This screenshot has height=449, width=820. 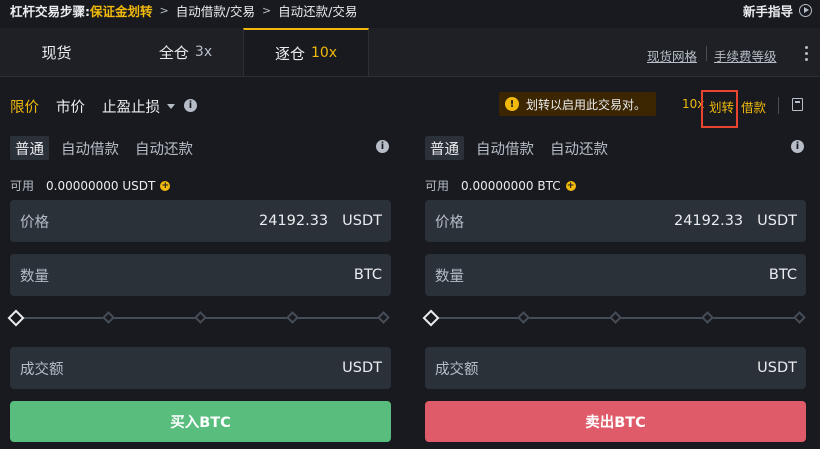 I want to click on tab-label: 全仓, so click(x=173, y=52).